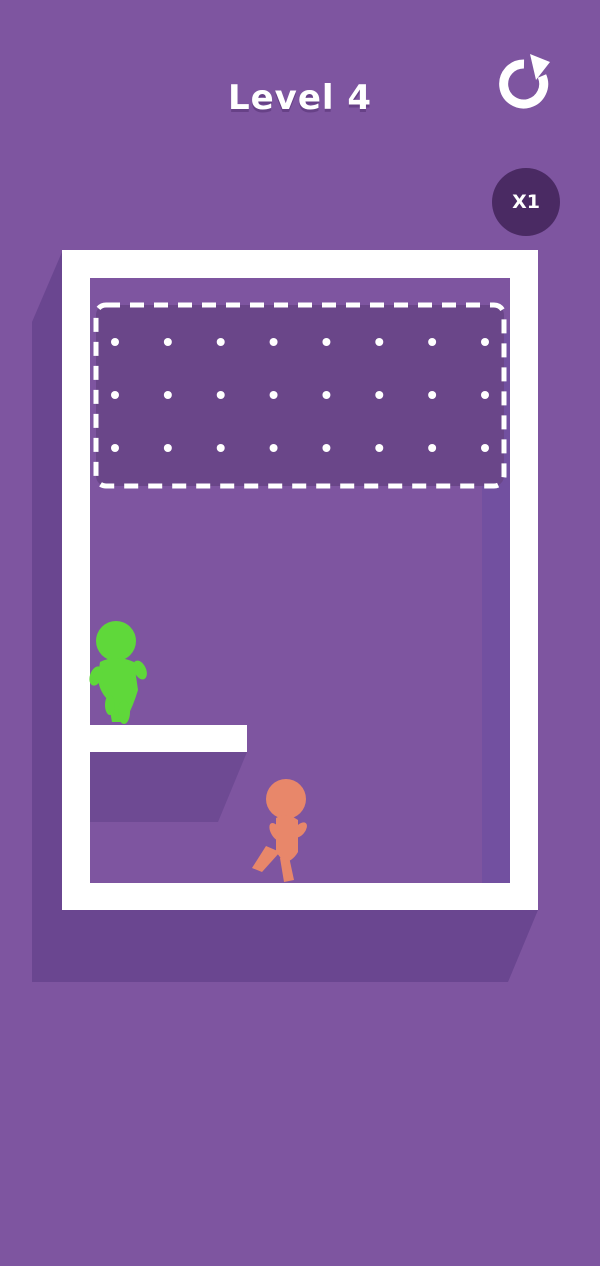 The image size is (600, 1266). Describe the element at coordinates (168, 787) in the screenshot. I see `ledge-shadow` at that location.